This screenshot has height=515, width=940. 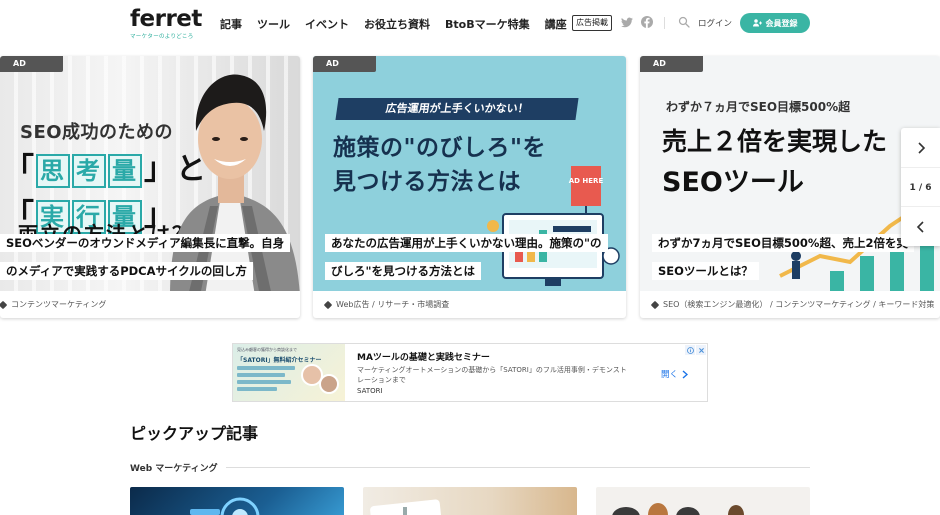 I want to click on section-divider, so click(x=518, y=467).